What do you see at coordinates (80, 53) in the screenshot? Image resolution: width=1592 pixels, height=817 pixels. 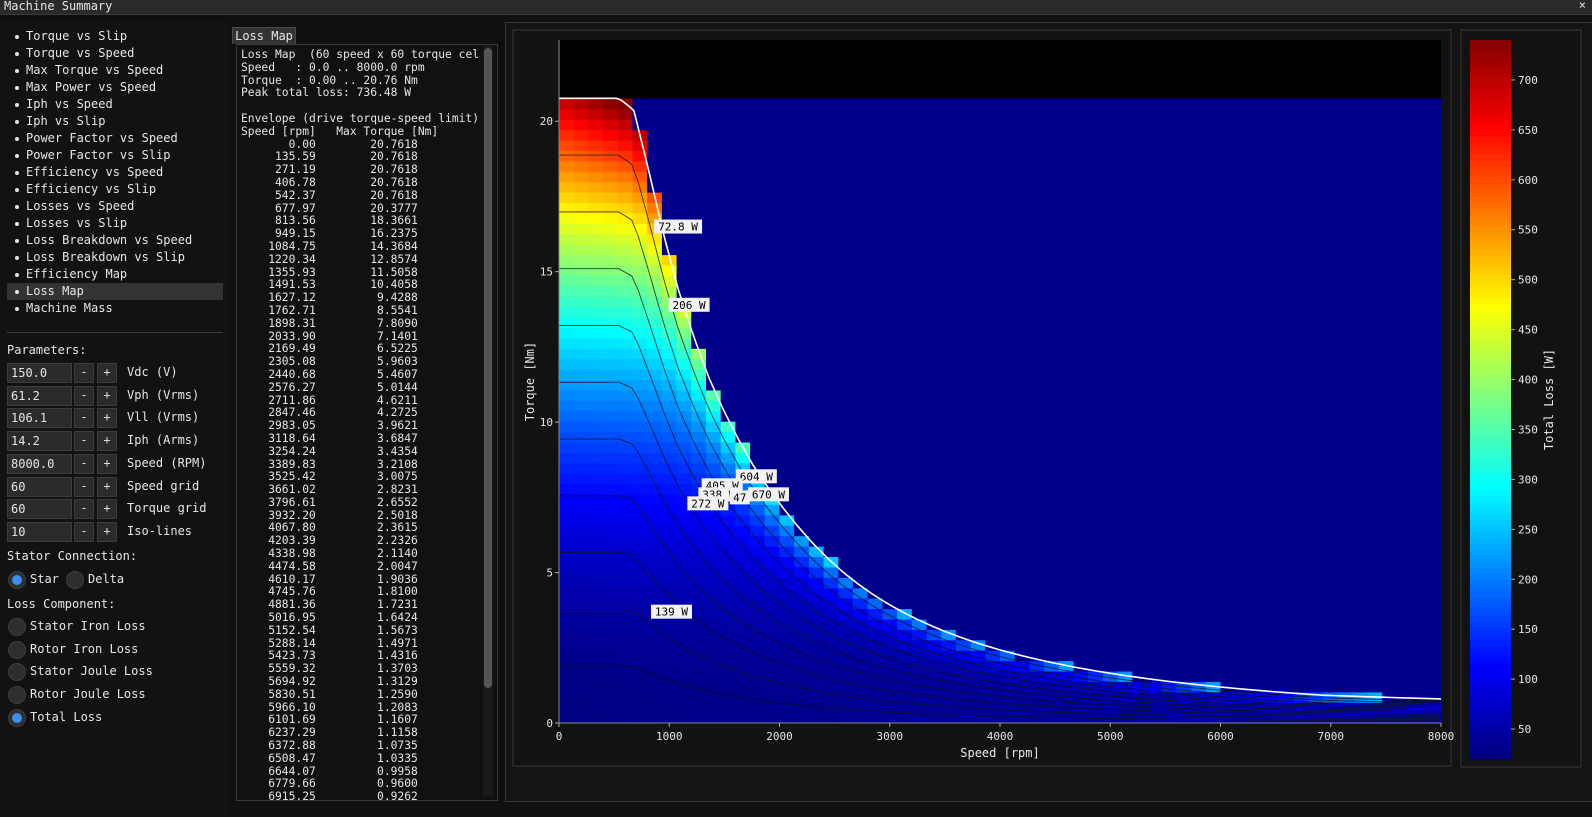 I see `nav-item-label: Torque vs Speed` at bounding box center [80, 53].